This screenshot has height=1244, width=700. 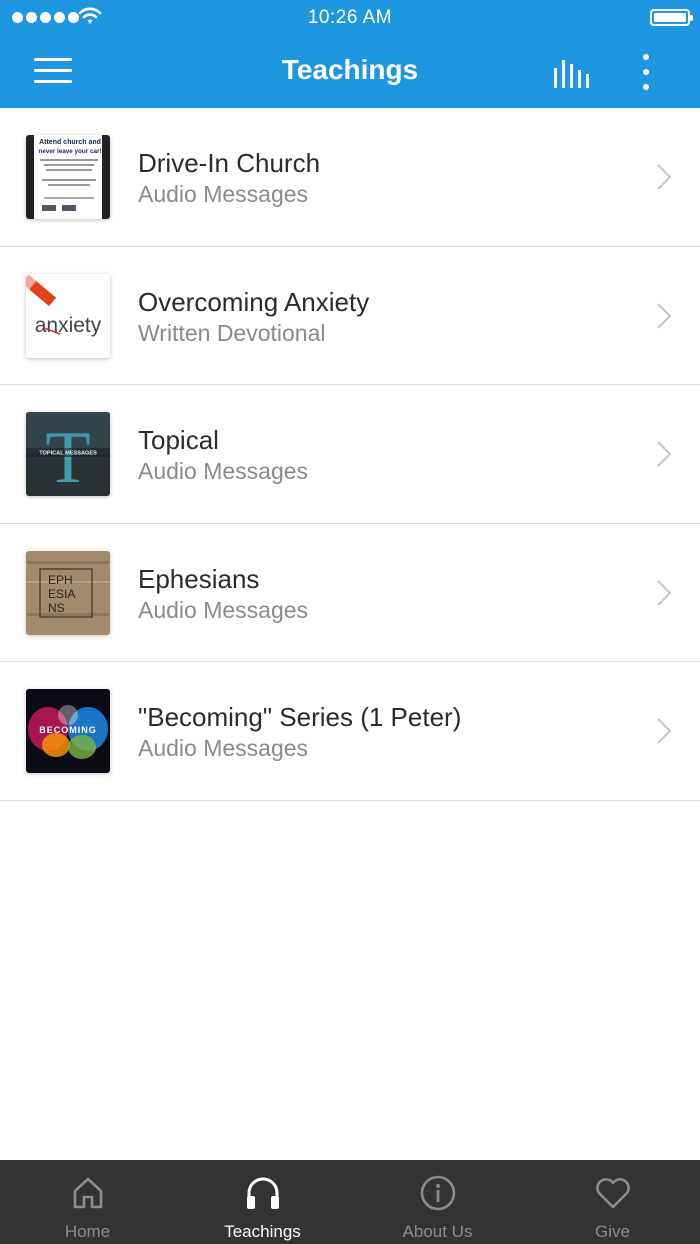 What do you see at coordinates (262, 1193) in the screenshot?
I see `headphones-icon` at bounding box center [262, 1193].